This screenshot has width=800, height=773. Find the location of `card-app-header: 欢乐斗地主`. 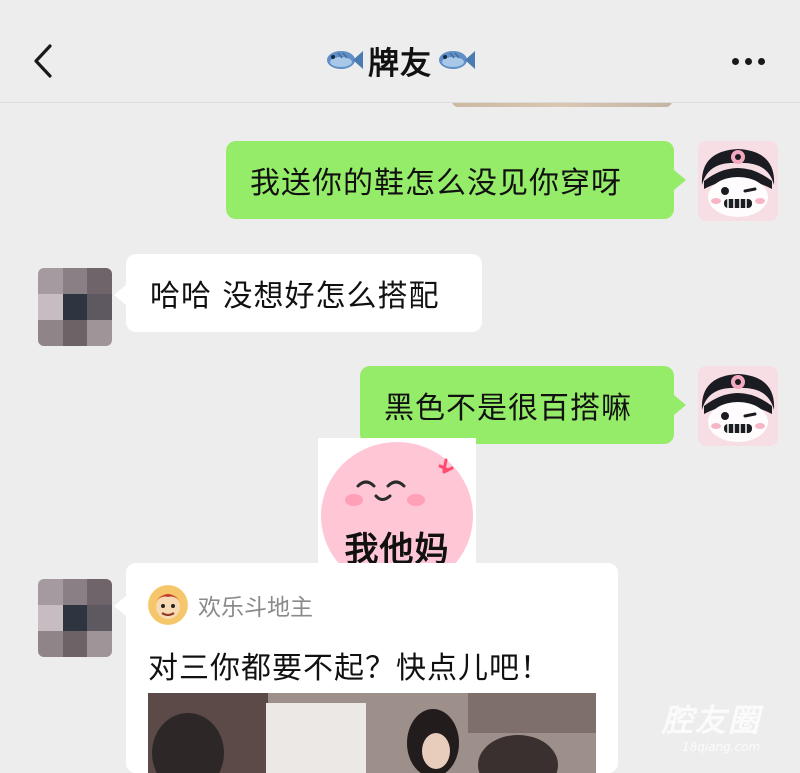

card-app-header: 欢乐斗地主 is located at coordinates (230, 605).